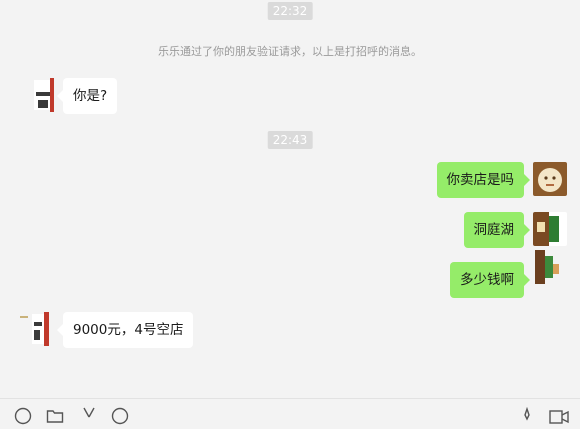  What do you see at coordinates (290, 411) in the screenshot?
I see `chat-input-toolbar` at bounding box center [290, 411].